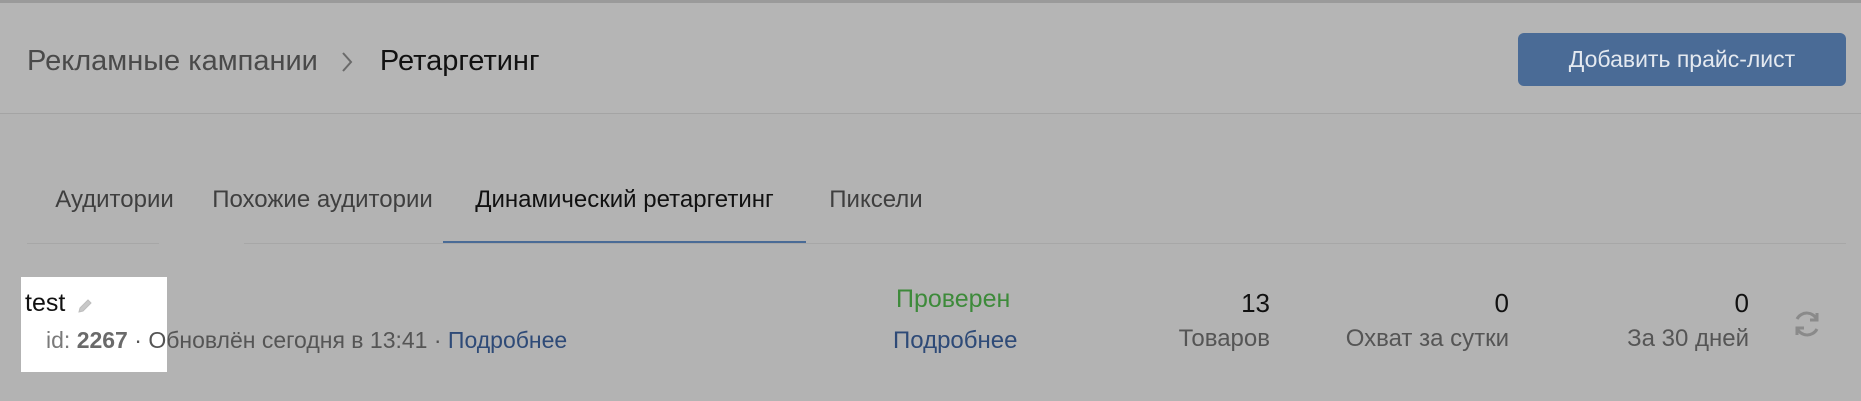 The width and height of the screenshot is (1861, 401). Describe the element at coordinates (58, 340) in the screenshot. I see `id-label: id:` at that location.